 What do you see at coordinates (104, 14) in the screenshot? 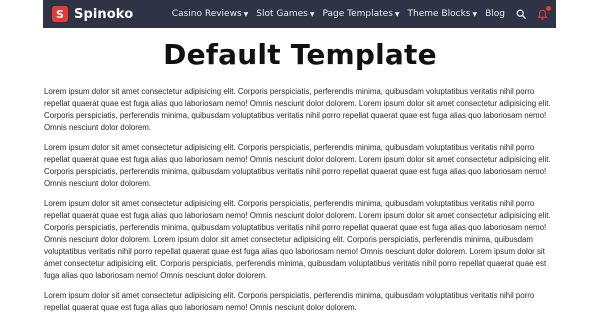
I see `brand-name: Spinoko` at bounding box center [104, 14].